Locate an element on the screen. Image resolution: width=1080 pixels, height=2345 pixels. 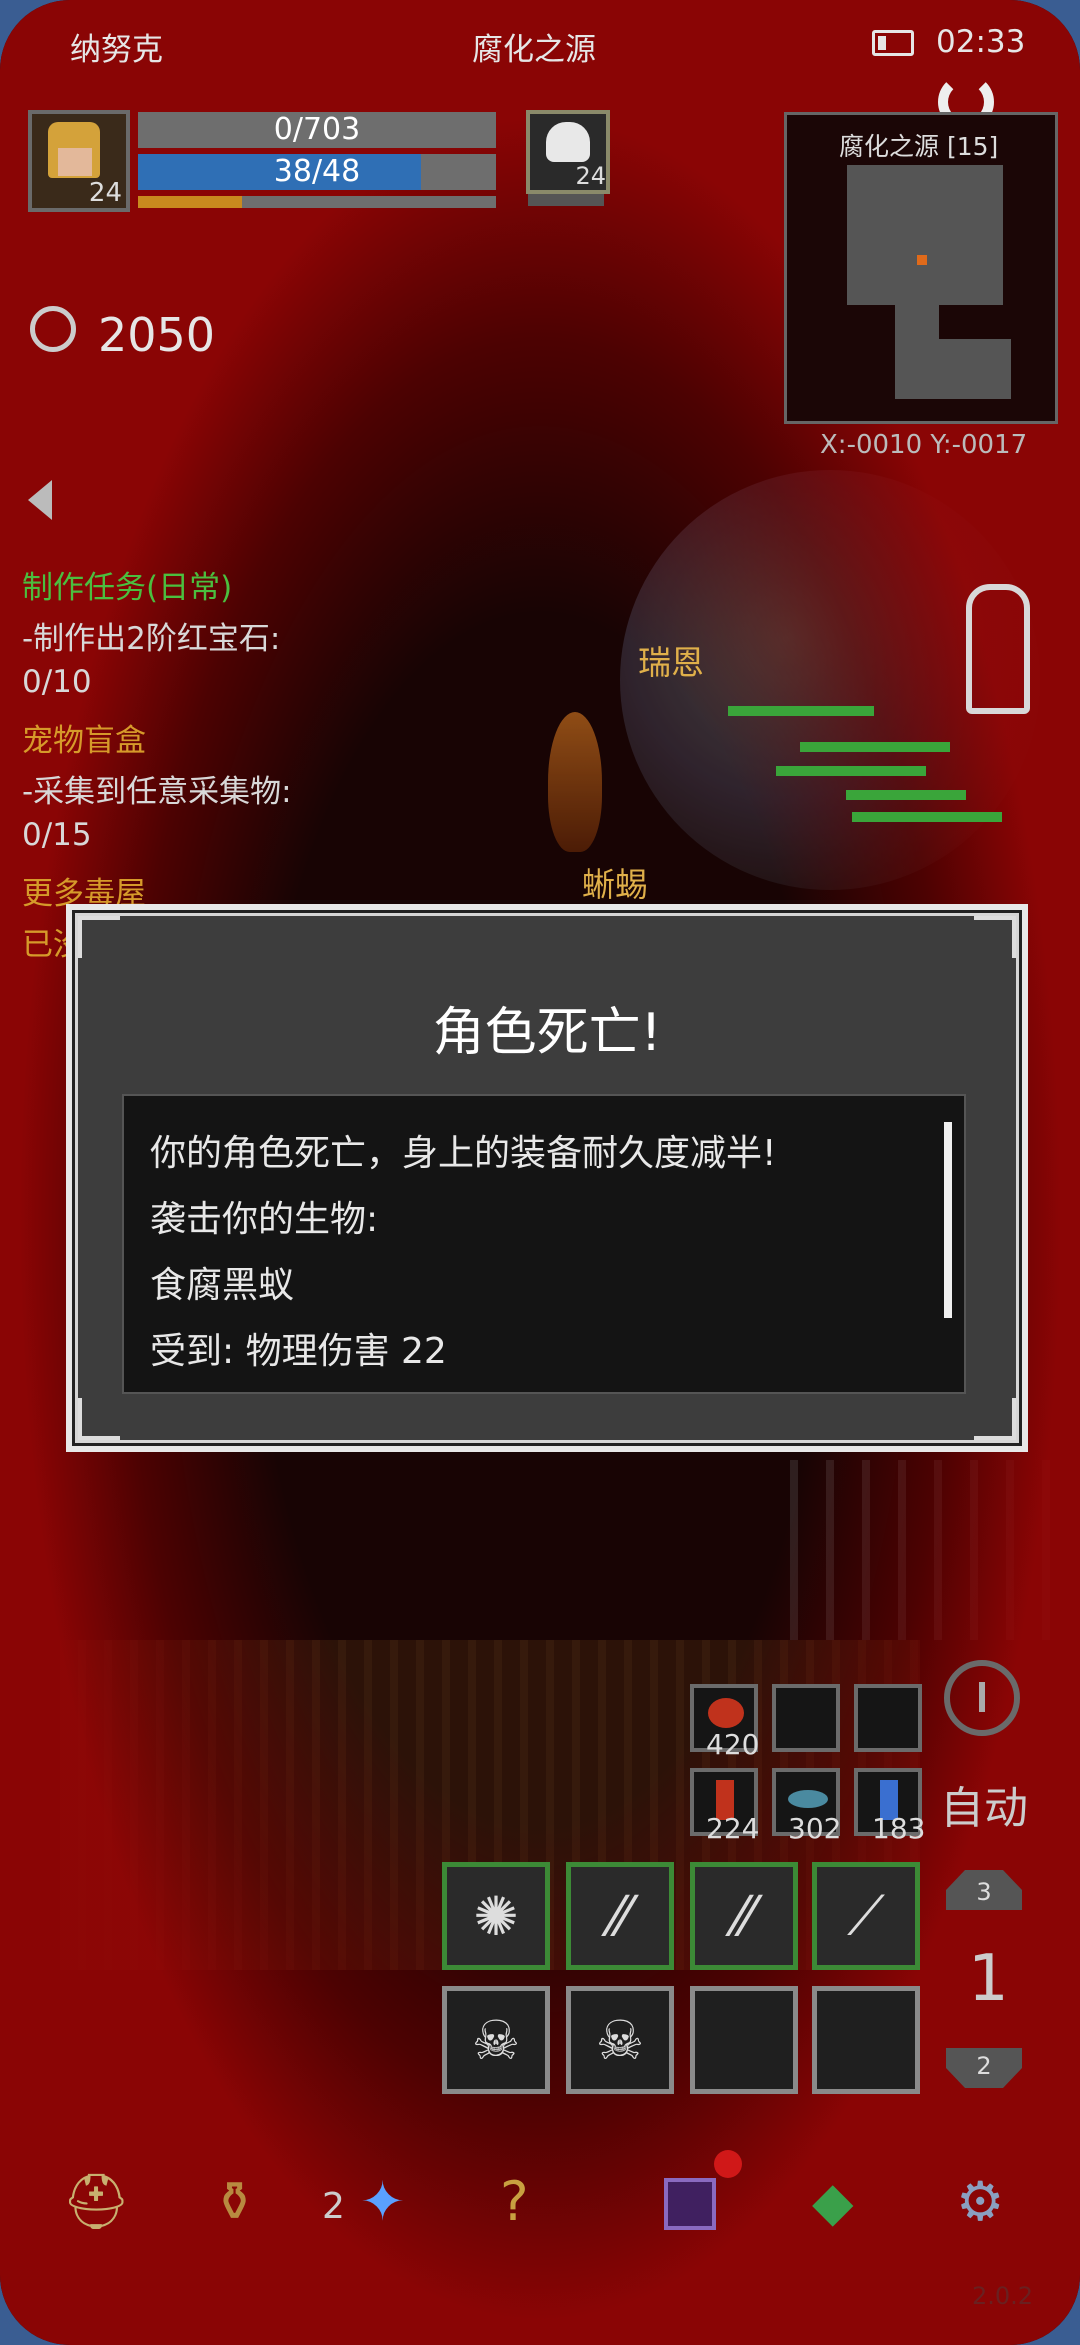
target-hp-bar is located at coordinates (566, 200).